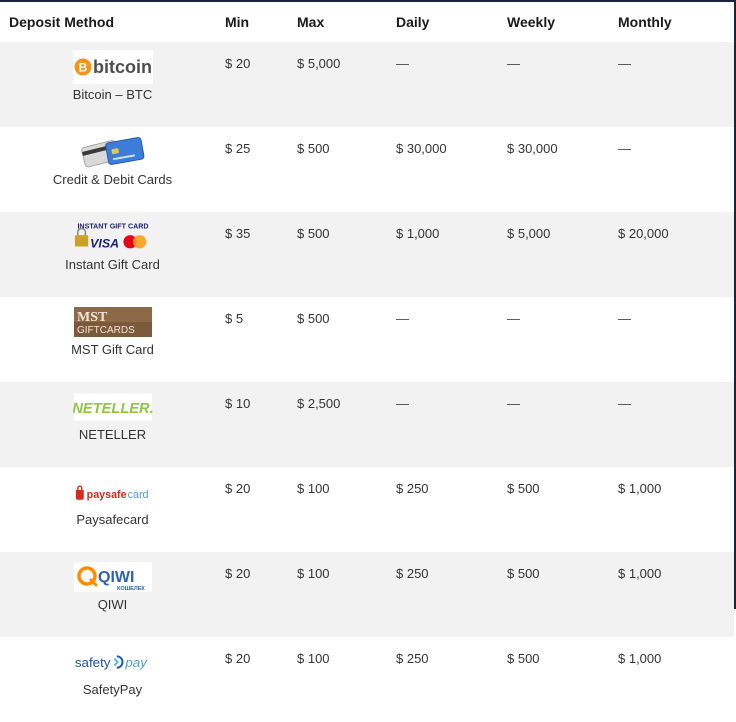 The image size is (736, 722). Describe the element at coordinates (421, 148) in the screenshot. I see `daily-cell: $ 30,000` at that location.